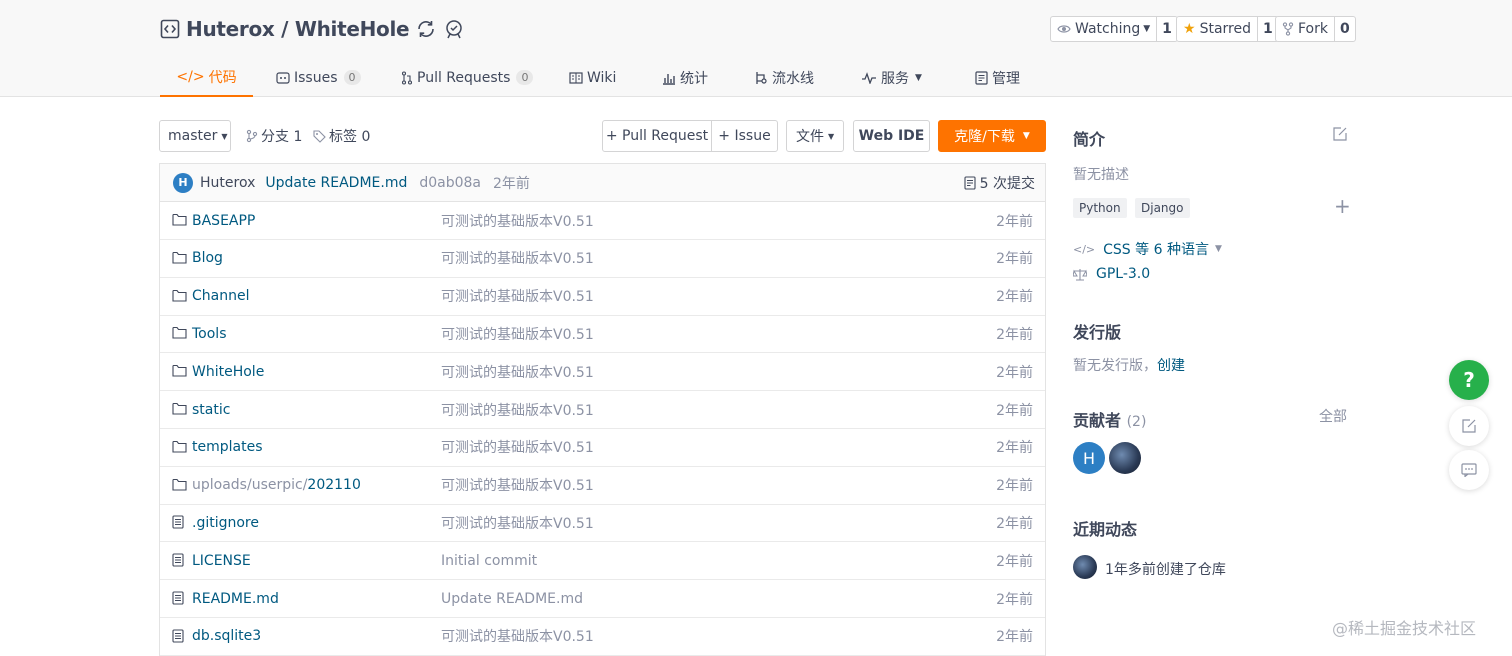 The image size is (1512, 656). What do you see at coordinates (602, 448) in the screenshot?
I see `table-row: templates 可测试的基础版本V0.51 2年前` at bounding box center [602, 448].